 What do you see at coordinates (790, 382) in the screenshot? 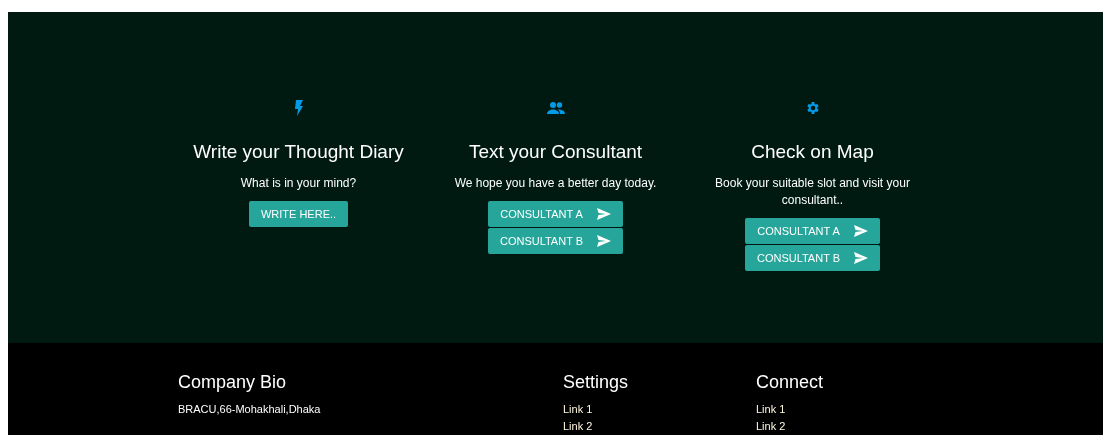
I see `footer-title: Connect` at bounding box center [790, 382].